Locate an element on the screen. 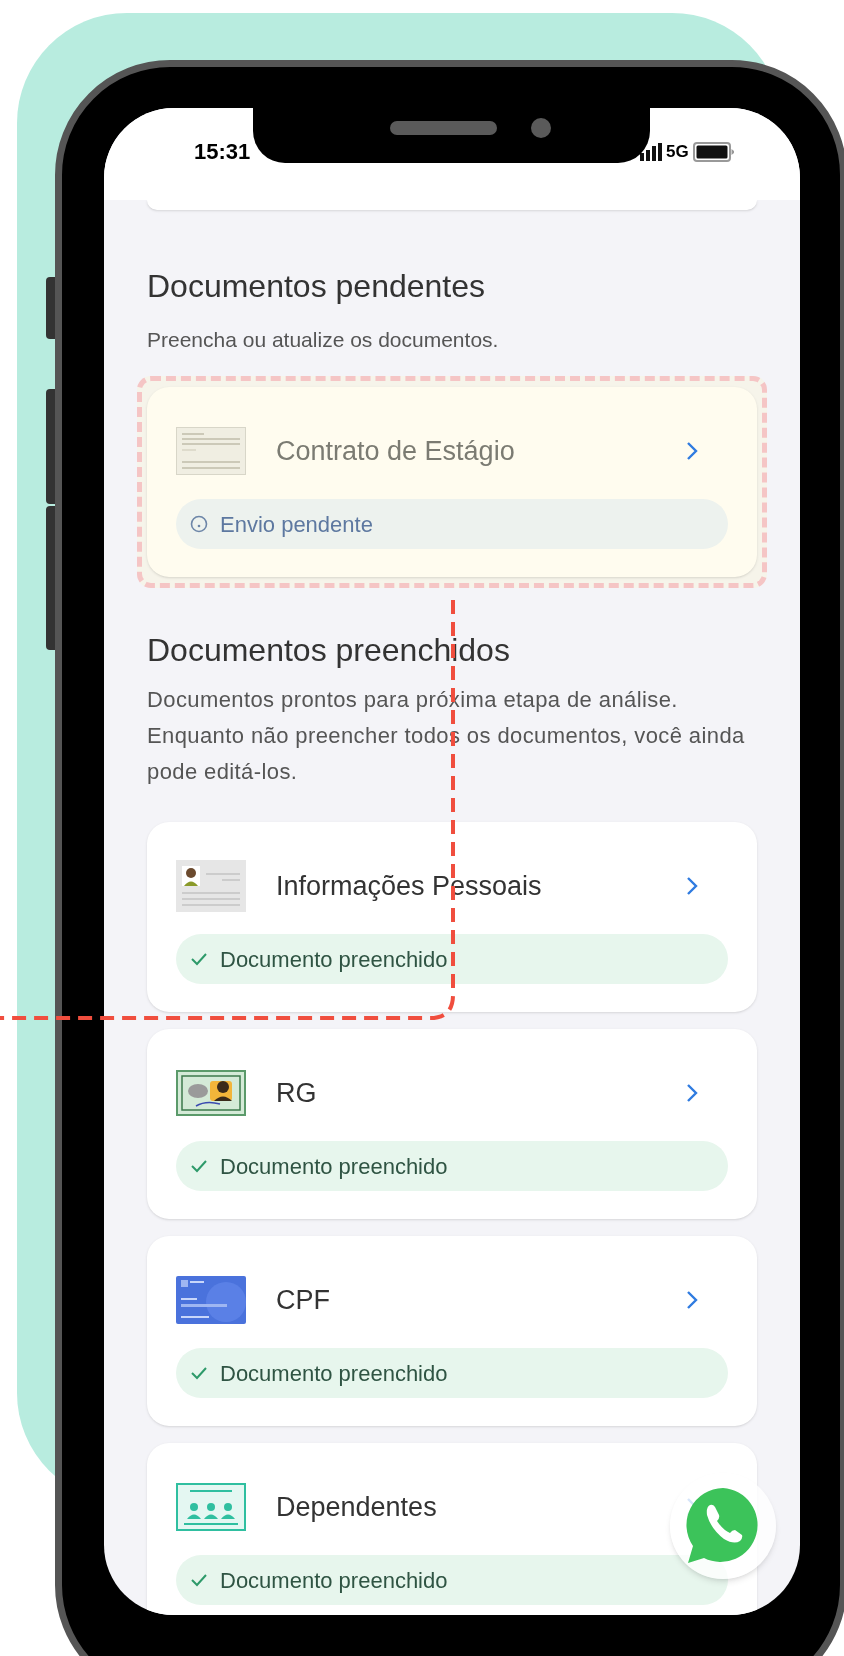 This screenshot has width=844, height=1656. section-title: Documentos pendentes is located at coordinates (316, 286).